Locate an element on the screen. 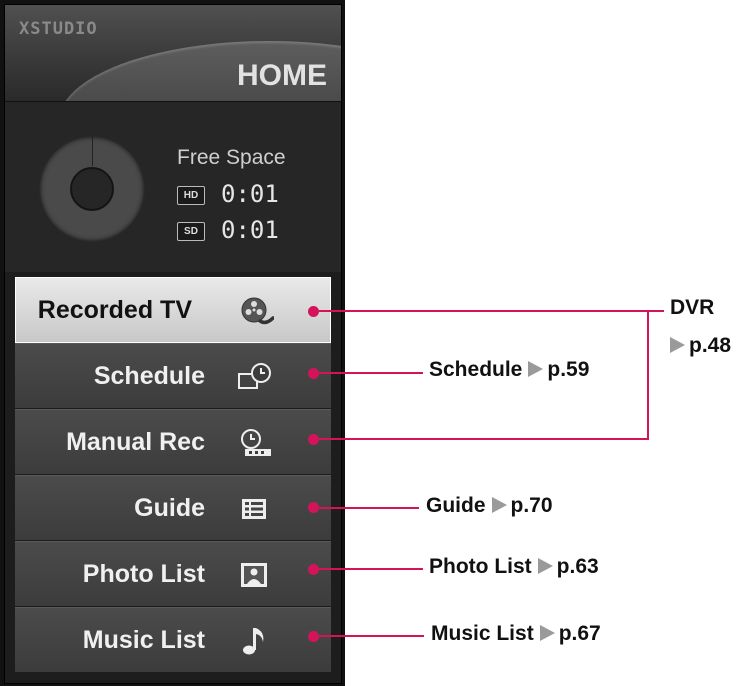  callout-photo-list: Photo List p.63 is located at coordinates (514, 567).